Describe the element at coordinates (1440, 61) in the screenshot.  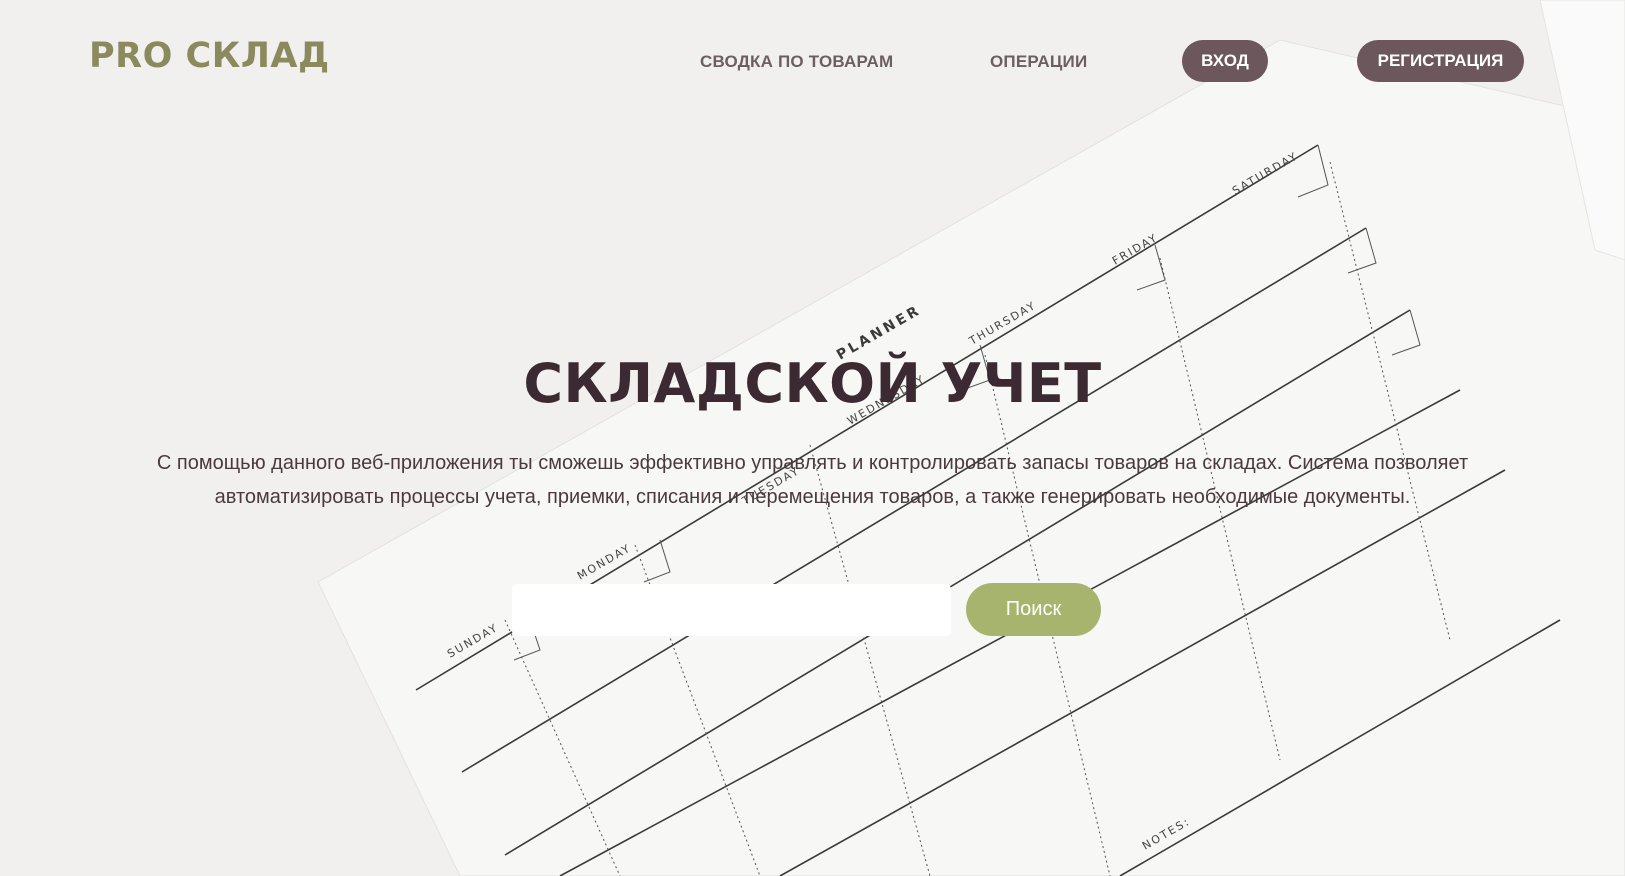
I see `register-button: РЕГИСТРАЦИЯ` at that location.